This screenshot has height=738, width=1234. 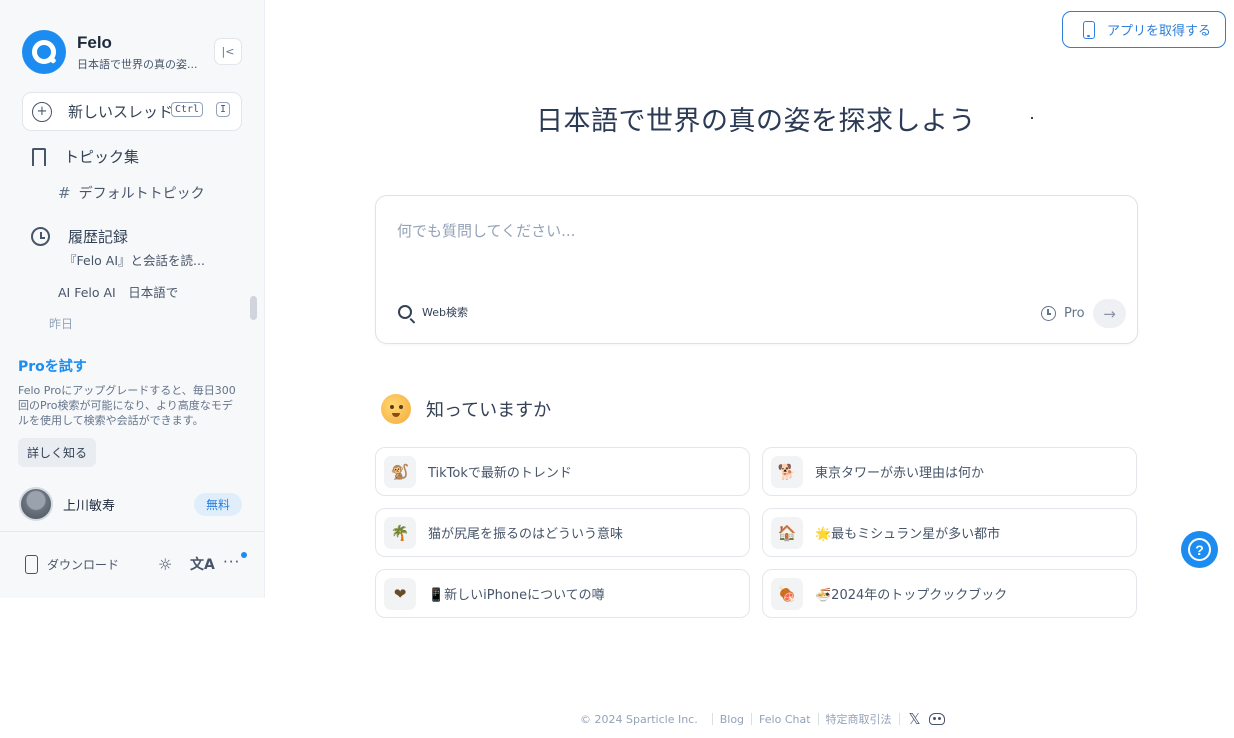 I want to click on new-thread-label: 新しいスレッド, so click(x=121, y=112).